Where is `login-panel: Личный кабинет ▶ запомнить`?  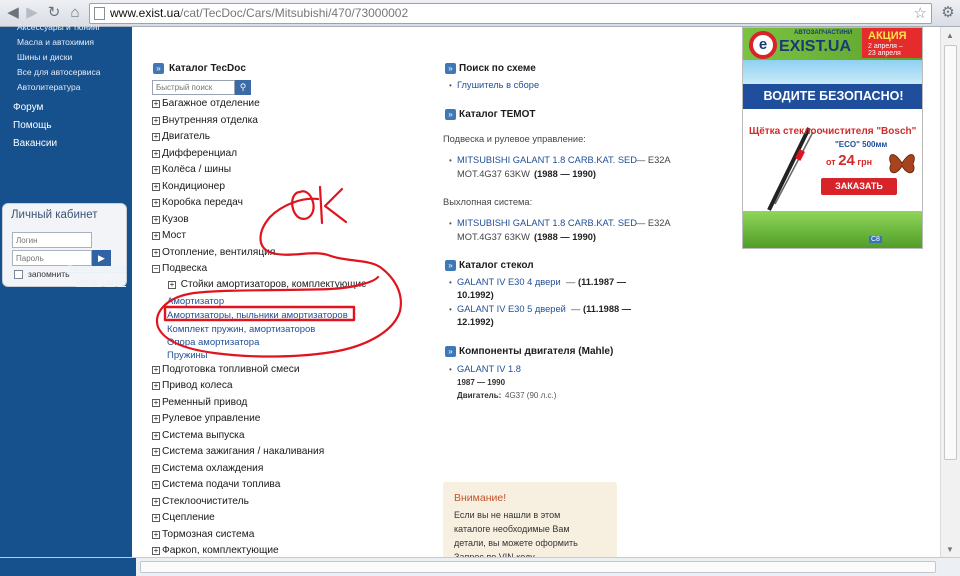
login-panel: Личный кабинет ▶ запомнить is located at coordinates (64, 245).